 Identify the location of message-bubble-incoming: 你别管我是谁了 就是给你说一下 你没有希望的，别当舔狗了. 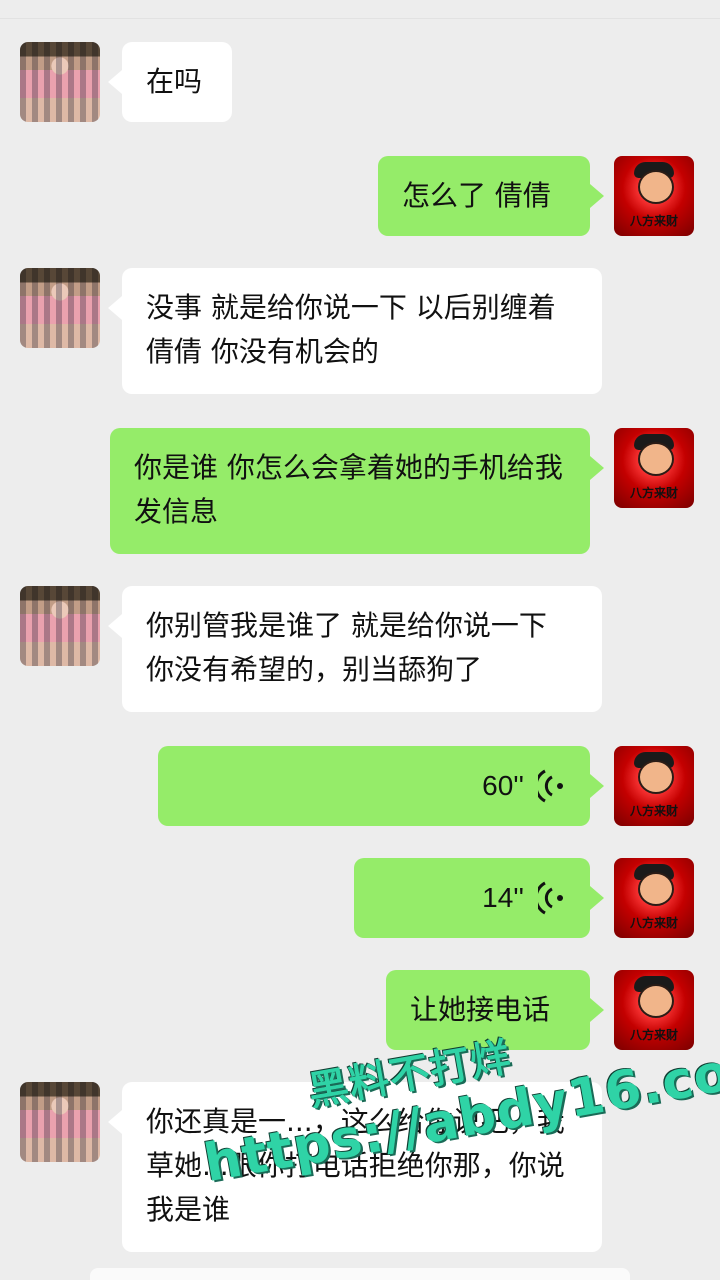
(355, 649).